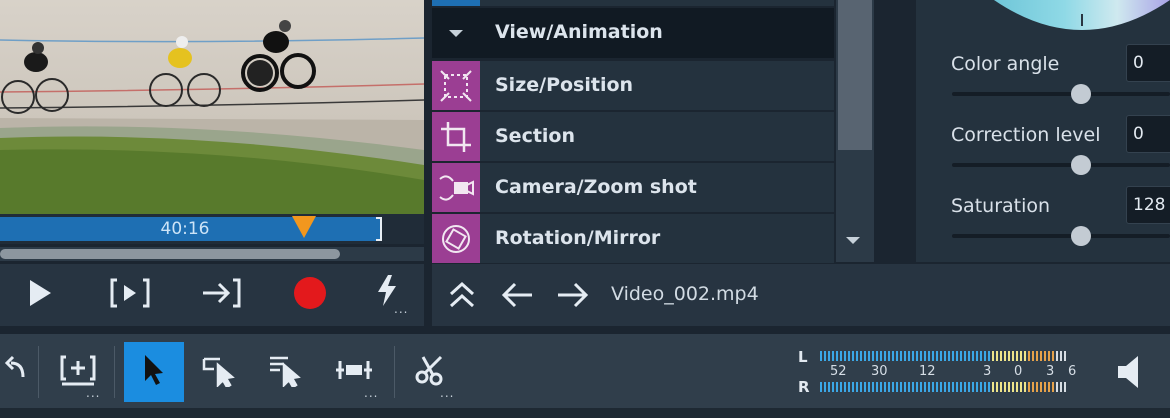  I want to click on multi-select-icon, so click(286, 372).